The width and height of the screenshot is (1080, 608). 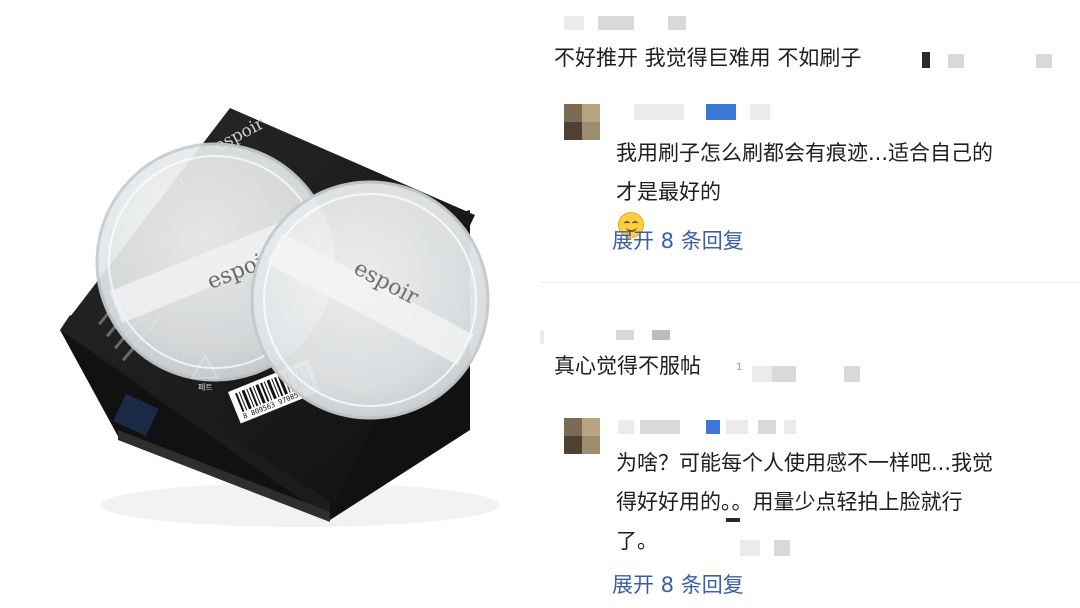 What do you see at coordinates (810, 282) in the screenshot?
I see `divider` at bounding box center [810, 282].